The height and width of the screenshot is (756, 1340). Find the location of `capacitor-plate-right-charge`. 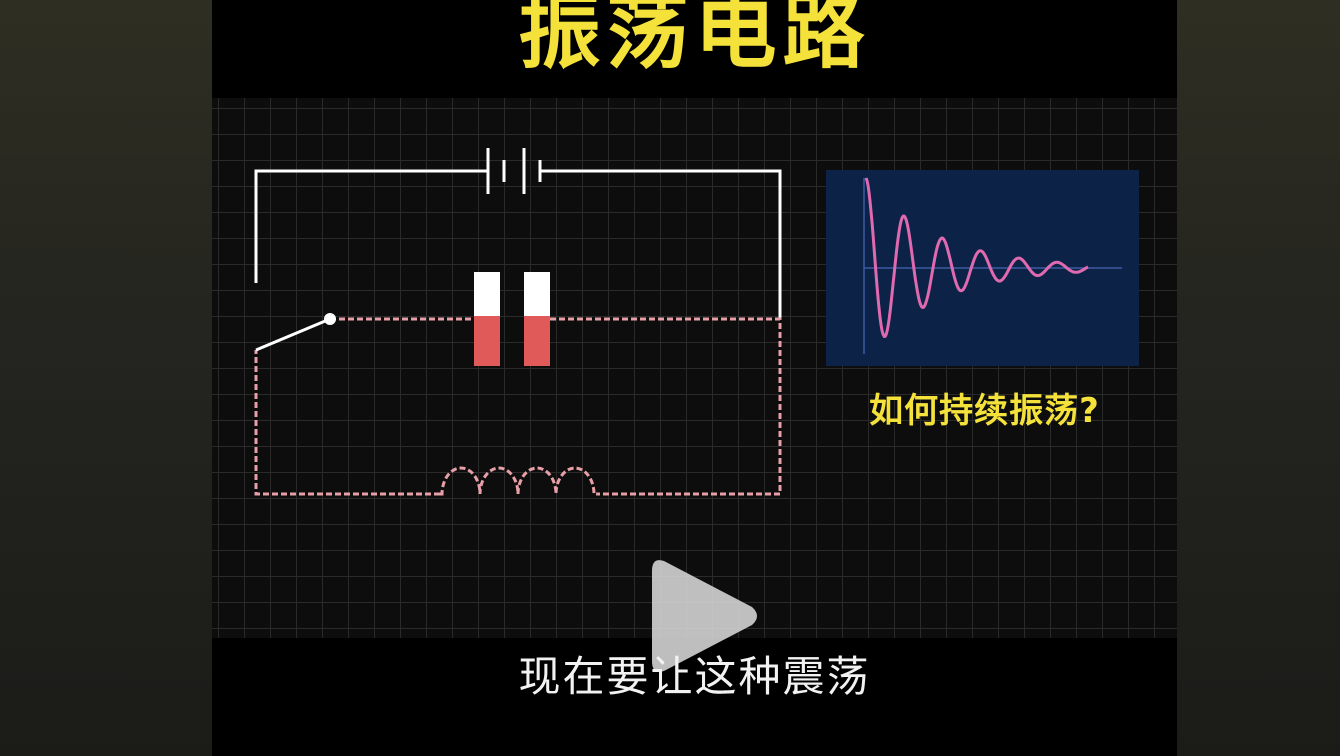

capacitor-plate-right-charge is located at coordinates (537, 341).